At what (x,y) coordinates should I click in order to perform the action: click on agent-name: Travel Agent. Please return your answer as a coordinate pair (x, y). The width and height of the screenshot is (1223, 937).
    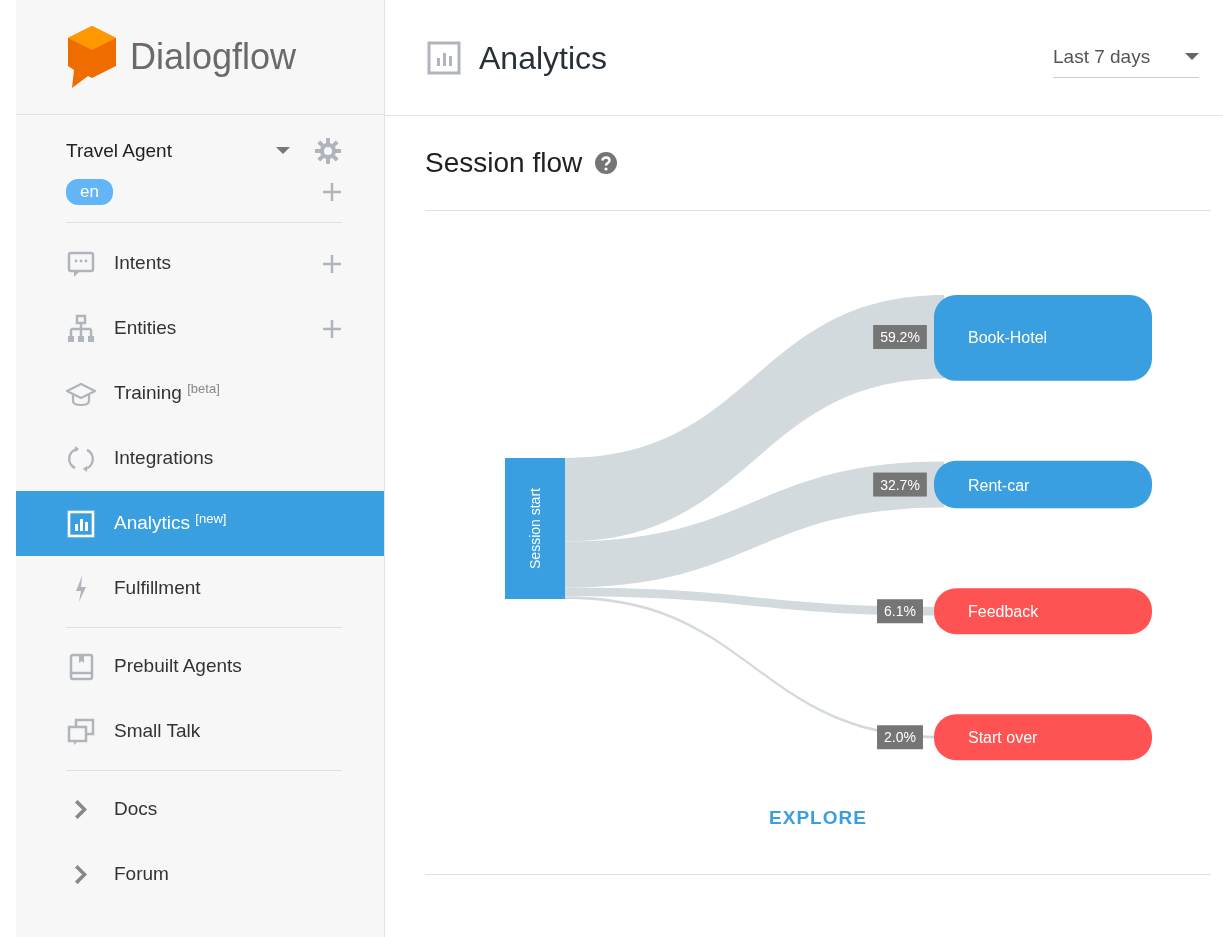
    Looking at the image, I should click on (119, 151).